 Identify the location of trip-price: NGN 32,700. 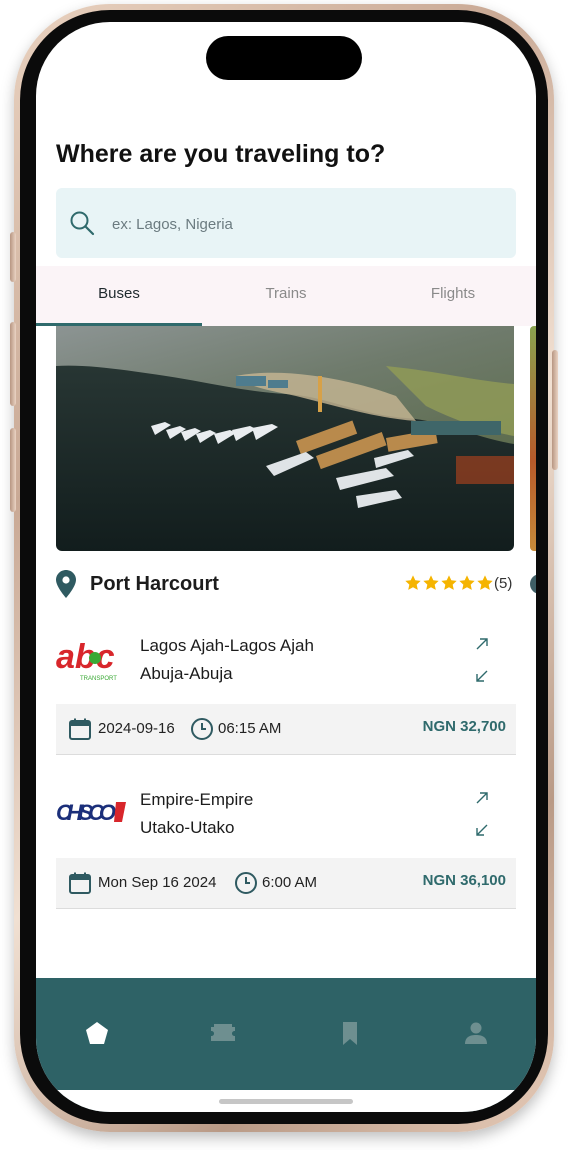
(464, 726).